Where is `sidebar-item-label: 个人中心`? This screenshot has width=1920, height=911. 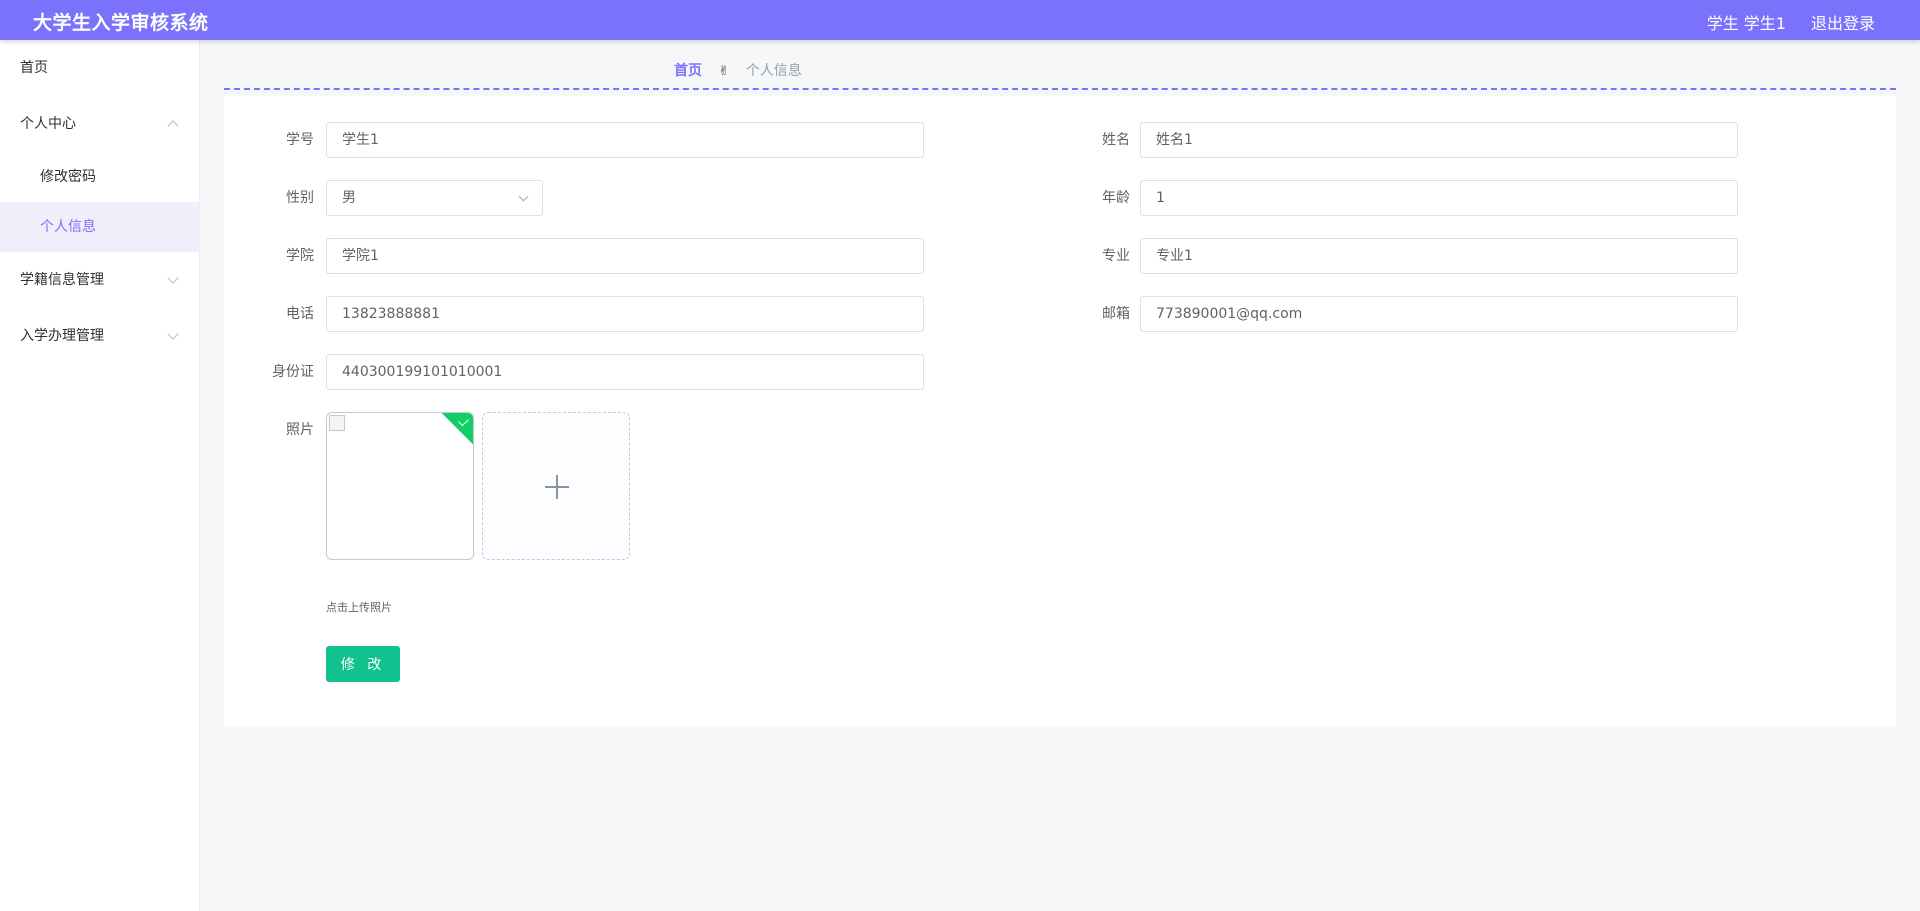
sidebar-item-label: 个人中心 is located at coordinates (48, 124).